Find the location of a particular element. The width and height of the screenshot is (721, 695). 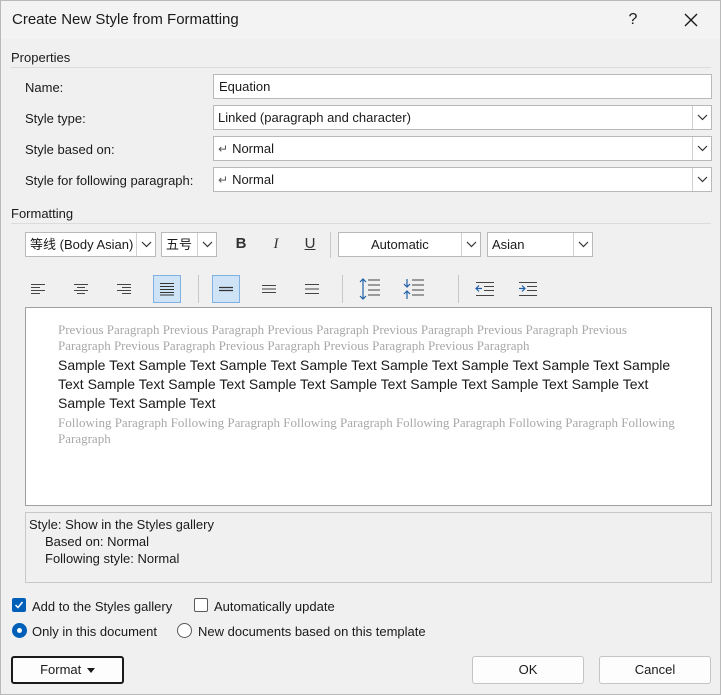

formatting-divider is located at coordinates (361, 223).